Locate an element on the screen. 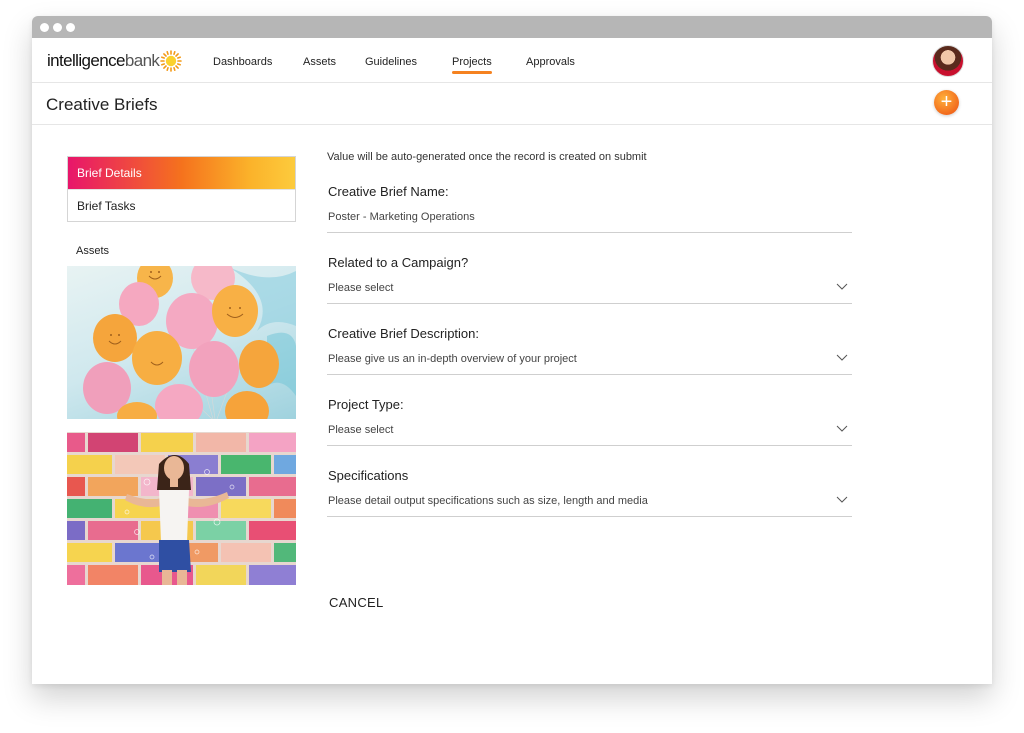 The image size is (1024, 733). intelligencebank-logo: intelligence bank is located at coordinates (115, 61).